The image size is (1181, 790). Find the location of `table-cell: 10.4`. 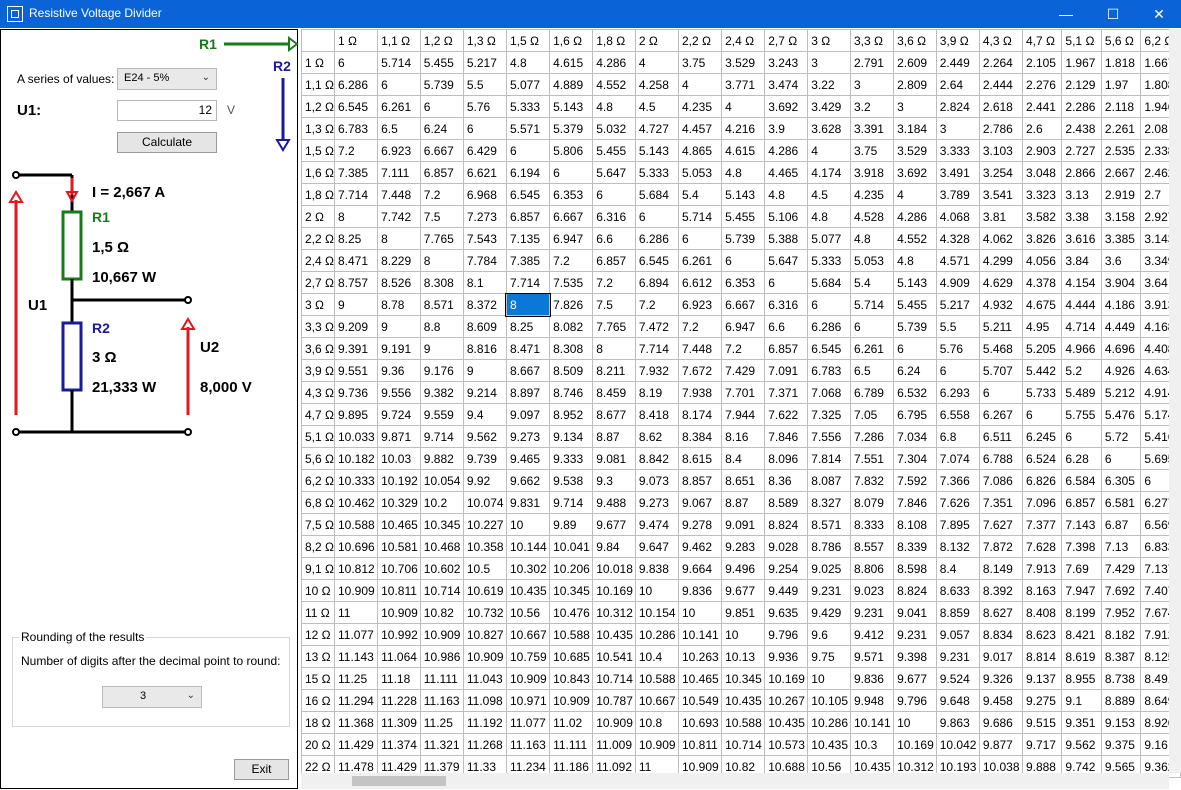

table-cell: 10.4 is located at coordinates (656, 656).